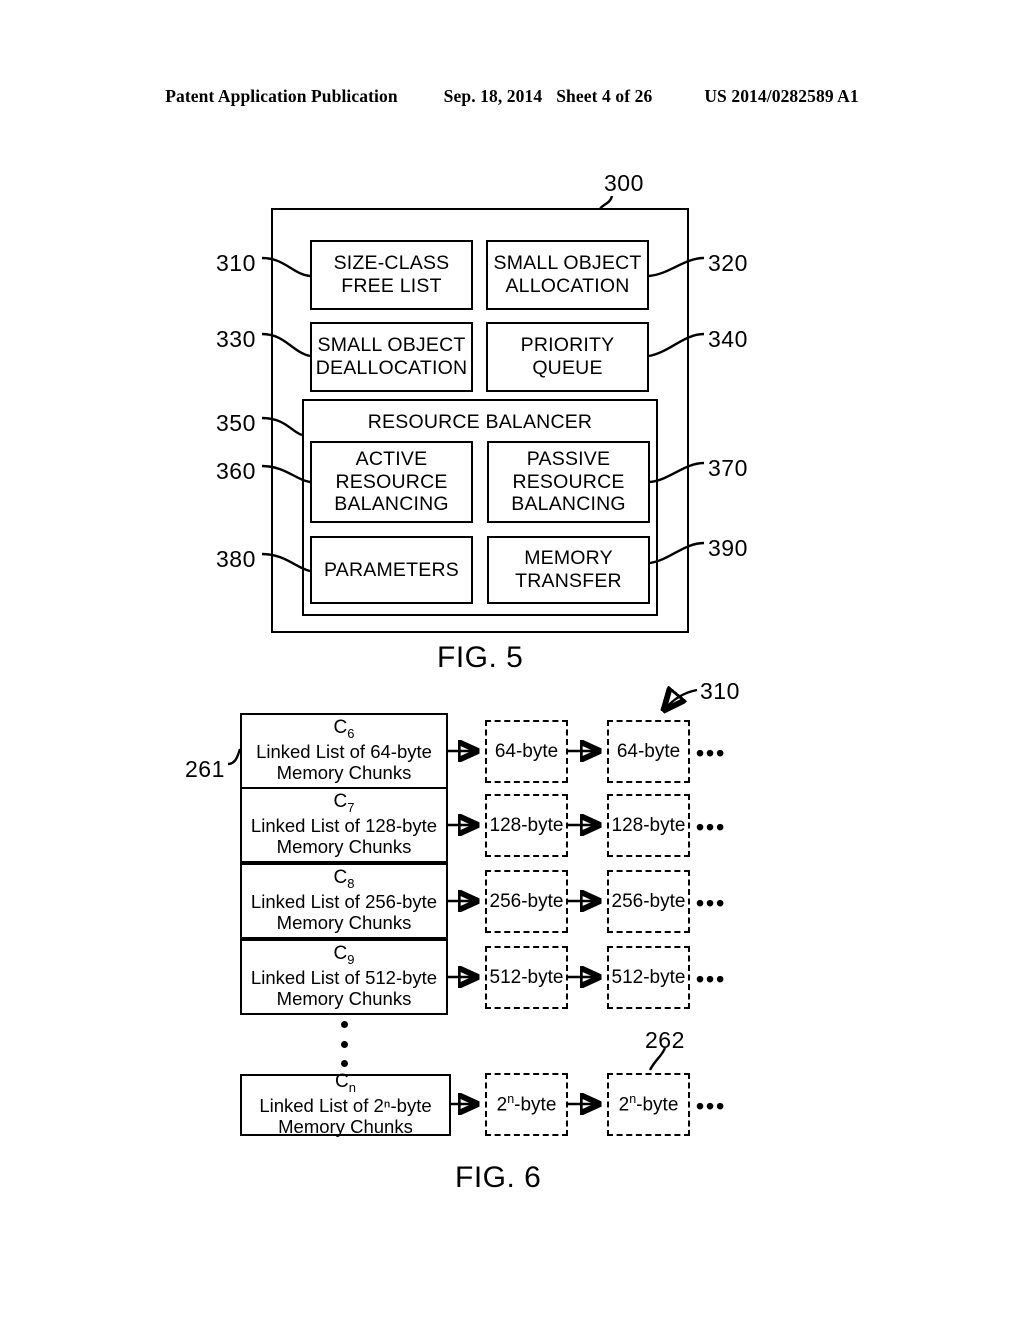  I want to click on fig5-box-parameters: PARAMETERS, so click(391, 570).